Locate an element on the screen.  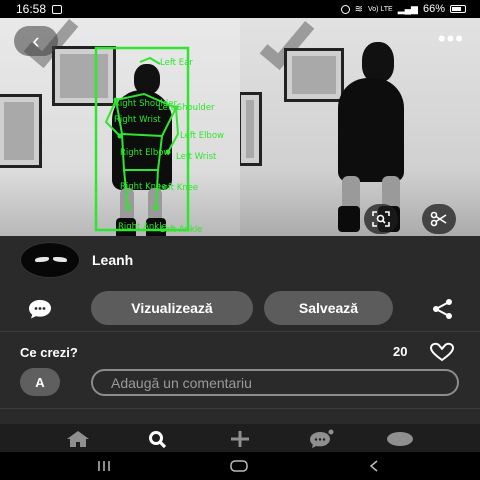
nav-search is located at coordinates (158, 439).